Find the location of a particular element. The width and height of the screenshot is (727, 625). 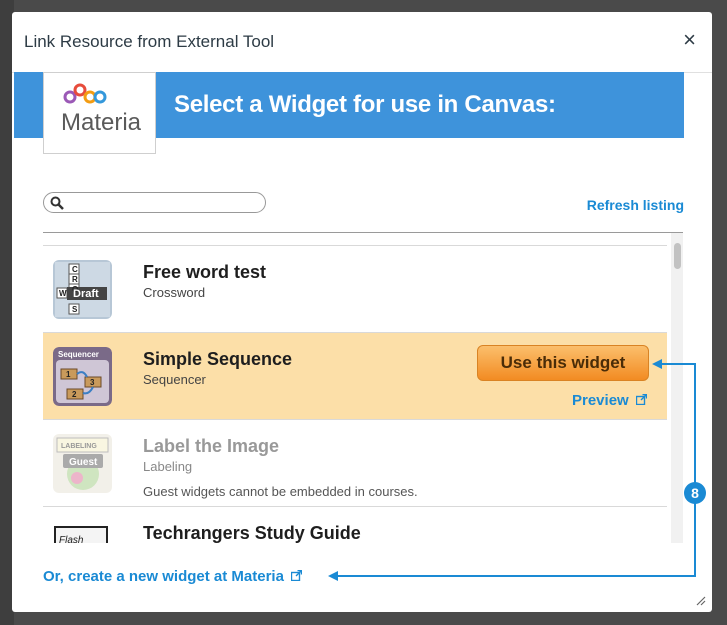

annotation-badge: 8 is located at coordinates (695, 493).